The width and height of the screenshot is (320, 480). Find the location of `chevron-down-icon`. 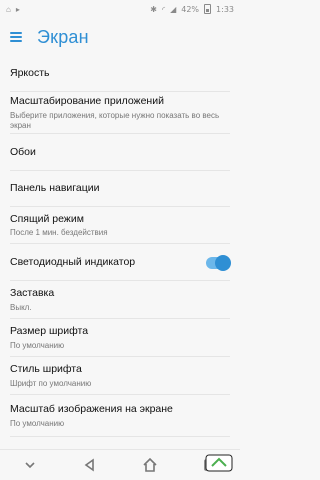

chevron-down-icon is located at coordinates (30, 465).